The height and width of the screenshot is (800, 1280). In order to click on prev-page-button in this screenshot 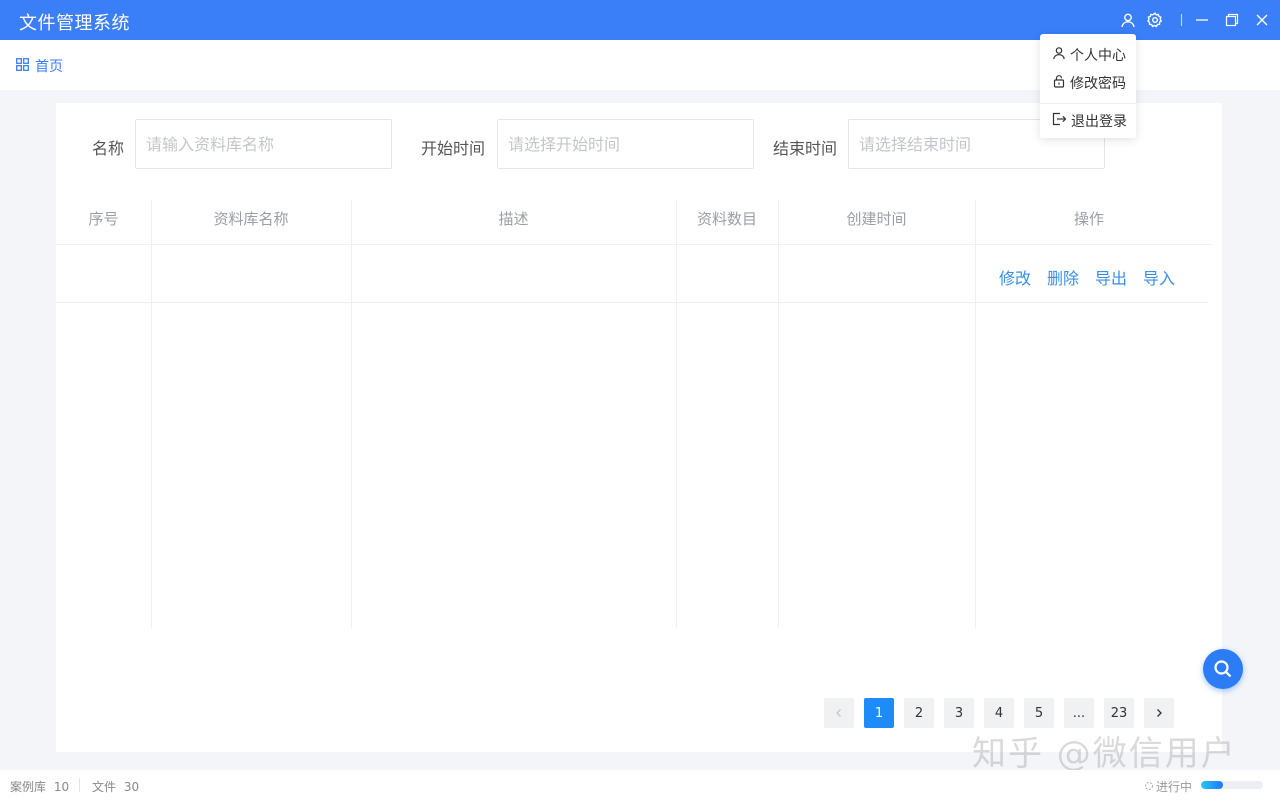, I will do `click(839, 713)`.